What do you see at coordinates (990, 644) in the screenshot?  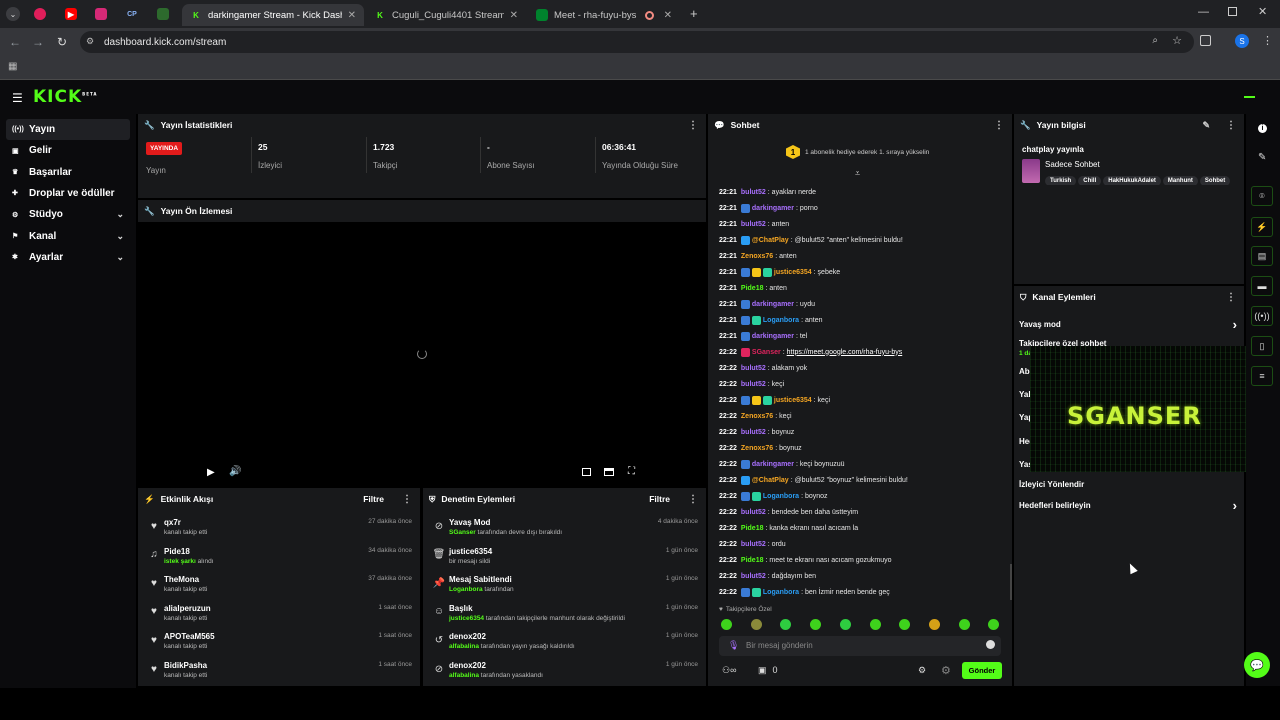 I see `emoji-picker-icon` at bounding box center [990, 644].